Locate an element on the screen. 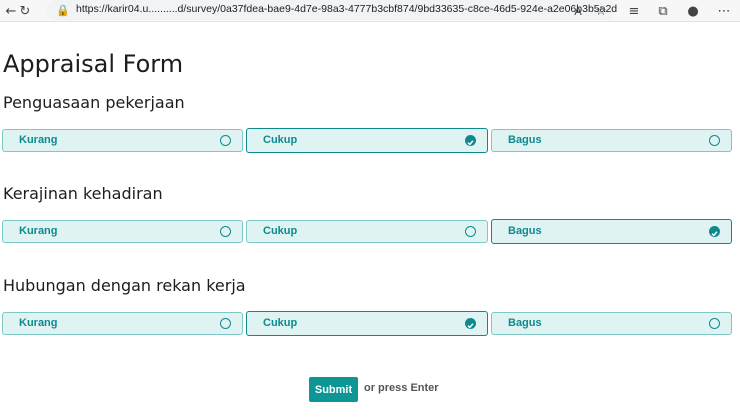  question-title: Kerajinan kehadiran is located at coordinates (83, 193).